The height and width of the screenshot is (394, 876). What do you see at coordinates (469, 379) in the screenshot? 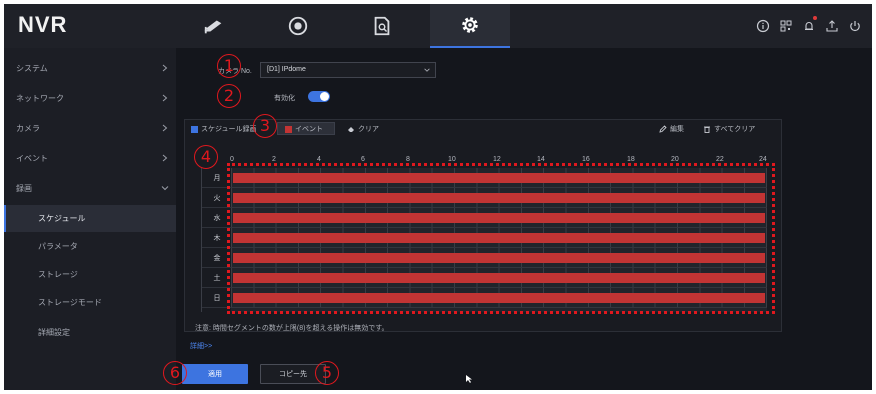
I see `mouse-cursor-icon` at bounding box center [469, 379].